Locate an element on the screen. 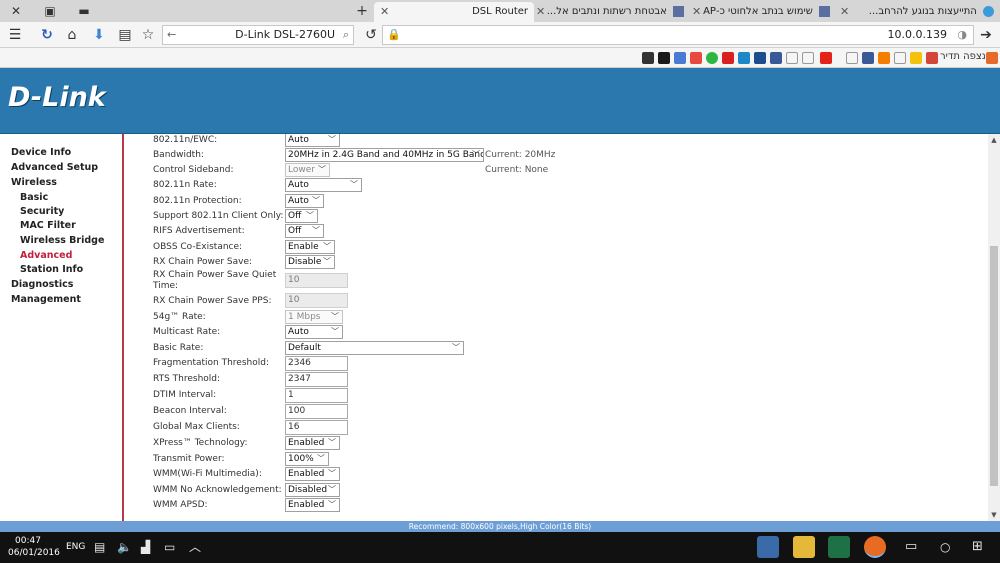  scroll-thumb is located at coordinates (994, 366).